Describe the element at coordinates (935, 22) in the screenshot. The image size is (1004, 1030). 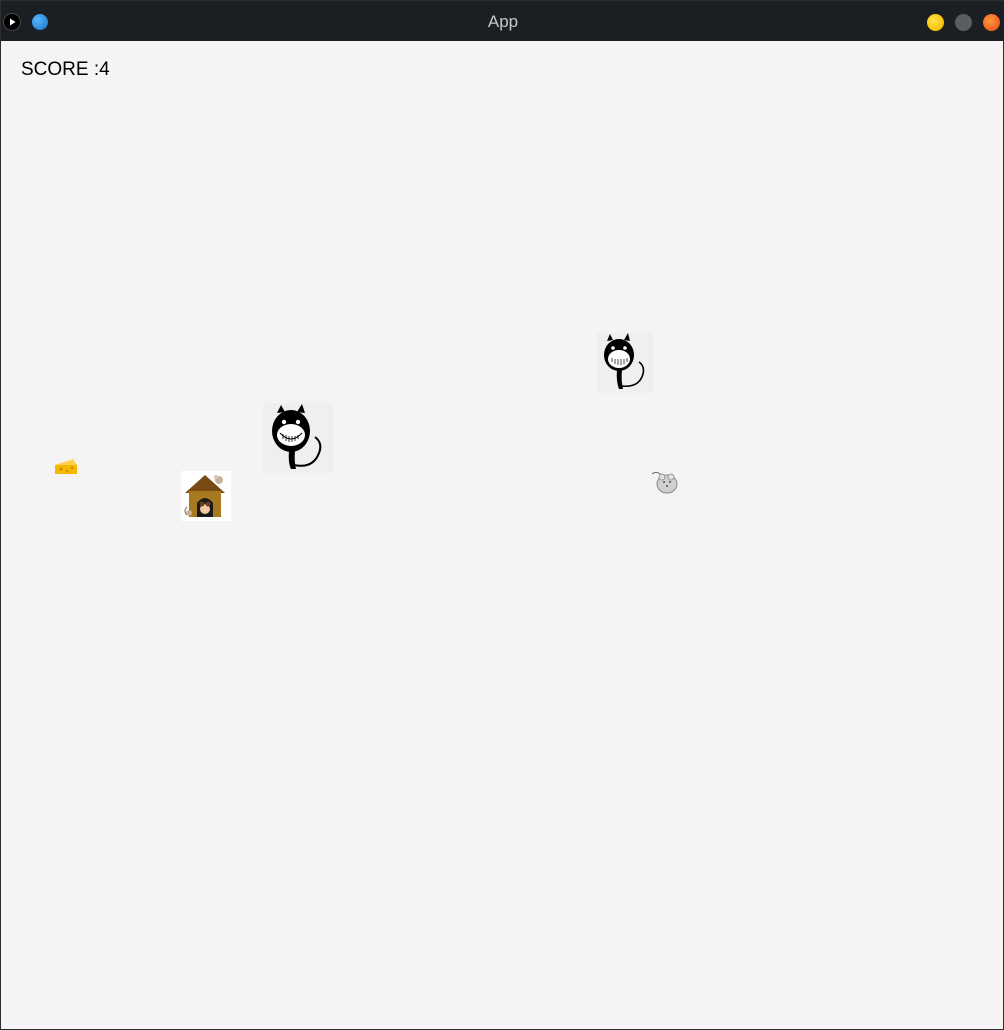
I see `minimize-button` at that location.